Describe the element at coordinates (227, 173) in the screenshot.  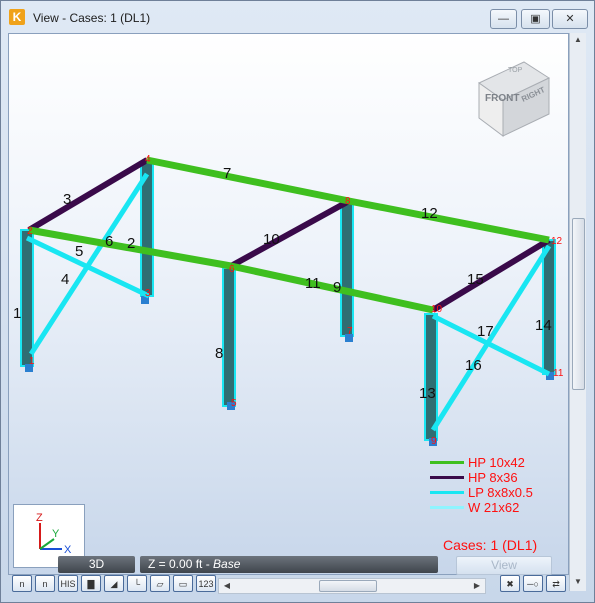
I see `member-label: 7` at that location.